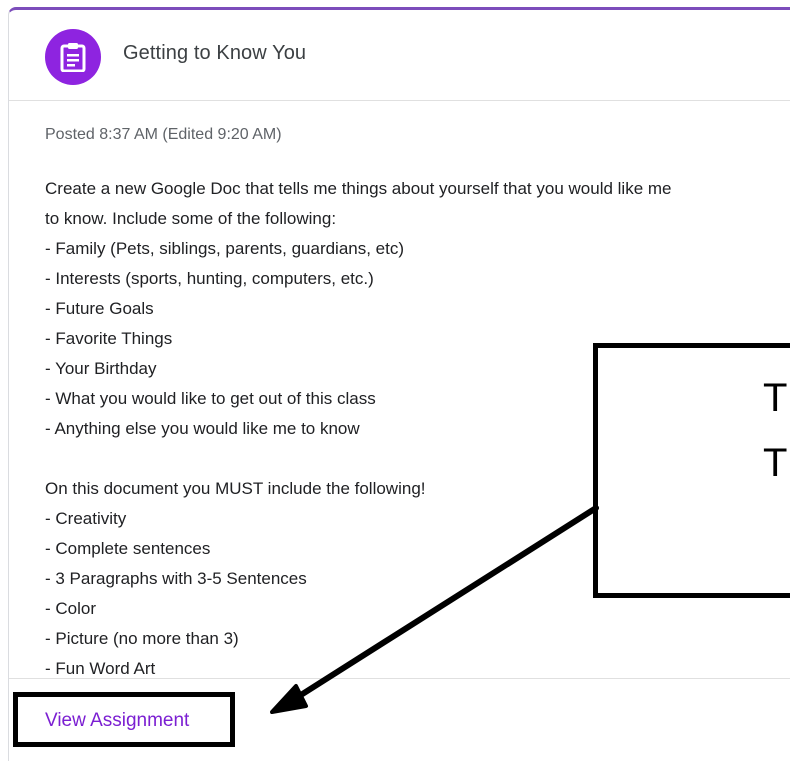  What do you see at coordinates (191, 218) in the screenshot?
I see `description-line: to know. Include some of the following:` at bounding box center [191, 218].